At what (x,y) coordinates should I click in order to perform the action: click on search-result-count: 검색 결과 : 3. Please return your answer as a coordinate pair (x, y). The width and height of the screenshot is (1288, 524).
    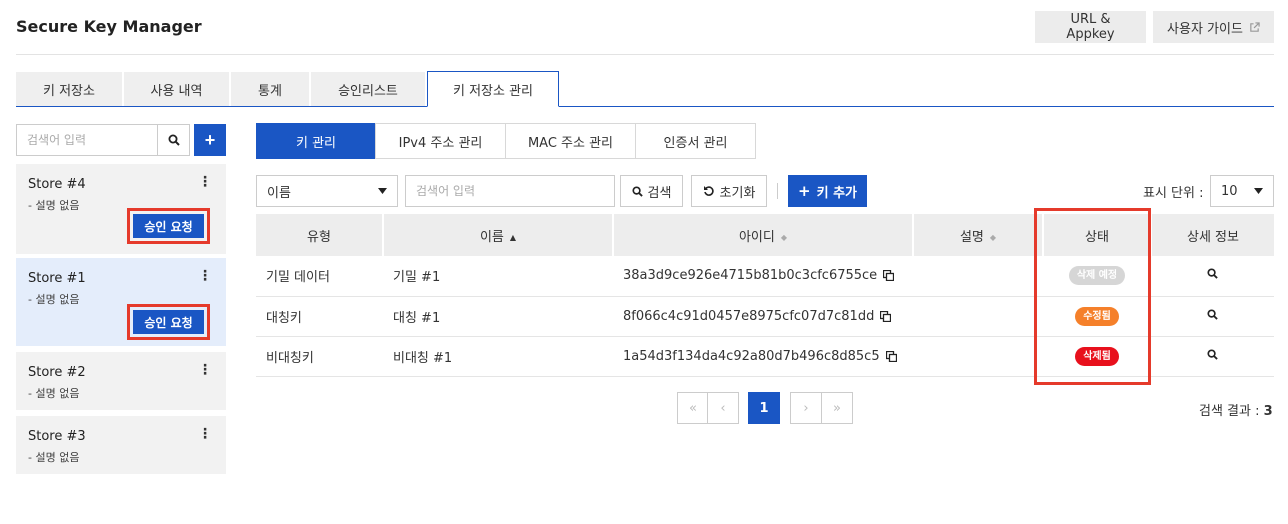
    Looking at the image, I should click on (1236, 409).